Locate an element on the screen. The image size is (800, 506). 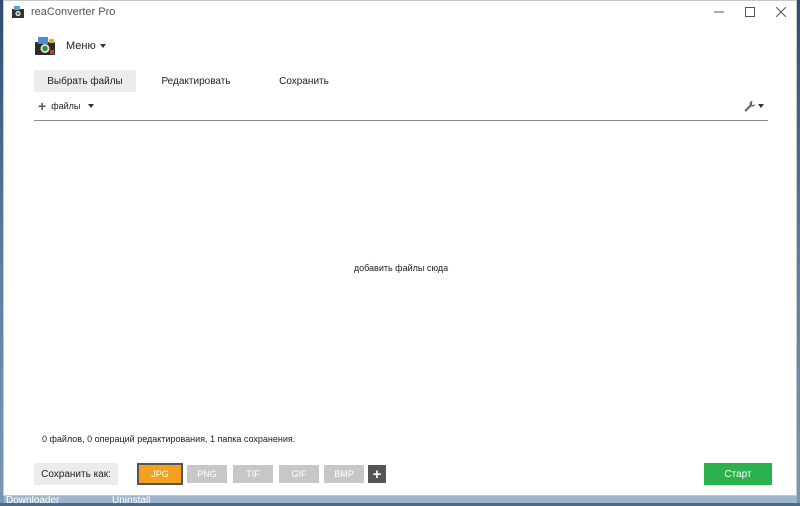
tab-select-files: Выбрать файлы is located at coordinates (85, 81).